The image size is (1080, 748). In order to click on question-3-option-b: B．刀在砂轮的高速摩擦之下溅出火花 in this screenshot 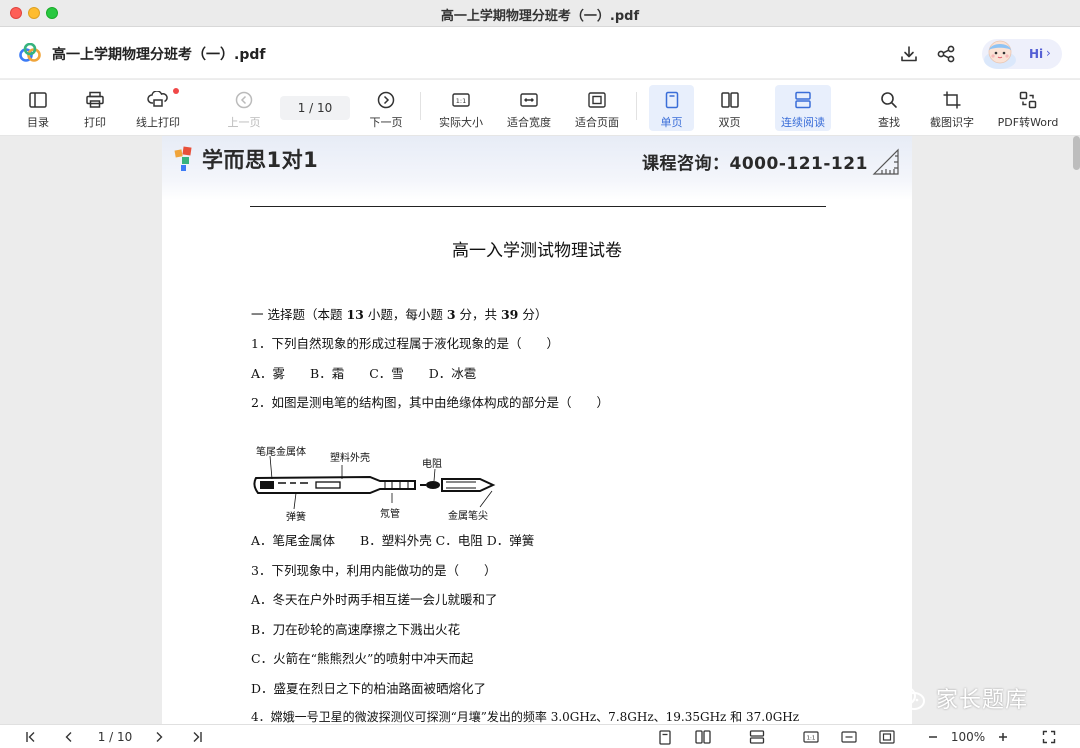, I will do `click(356, 629)`.